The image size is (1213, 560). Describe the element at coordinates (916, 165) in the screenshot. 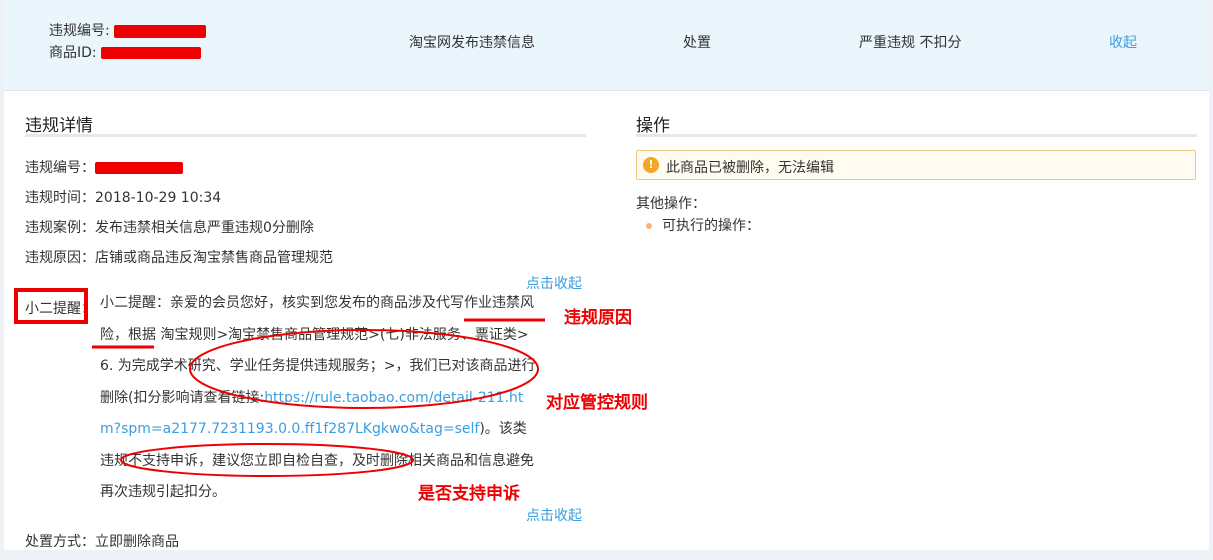

I see `deleted-warning-box: ! 此商品已被删除，无法编辑` at that location.